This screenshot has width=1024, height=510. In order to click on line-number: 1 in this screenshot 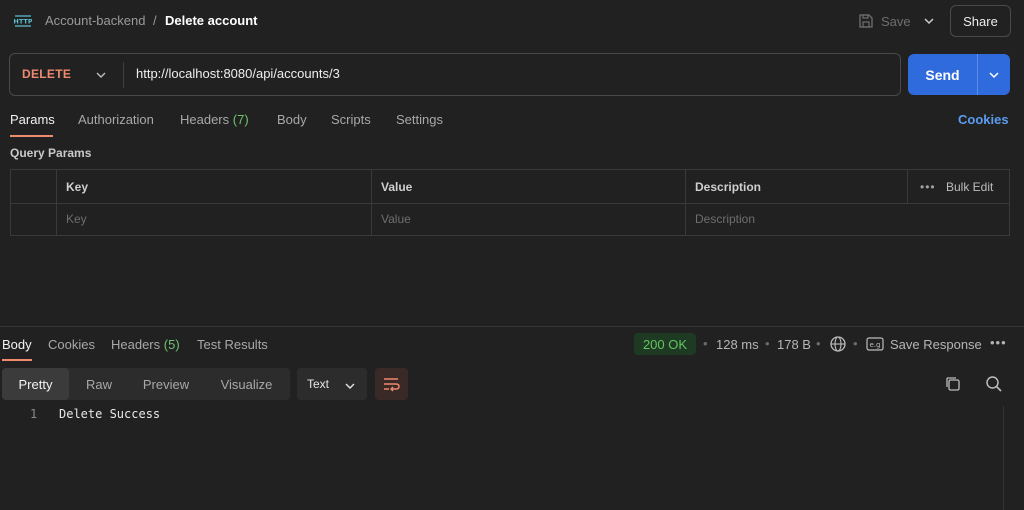, I will do `click(34, 414)`.